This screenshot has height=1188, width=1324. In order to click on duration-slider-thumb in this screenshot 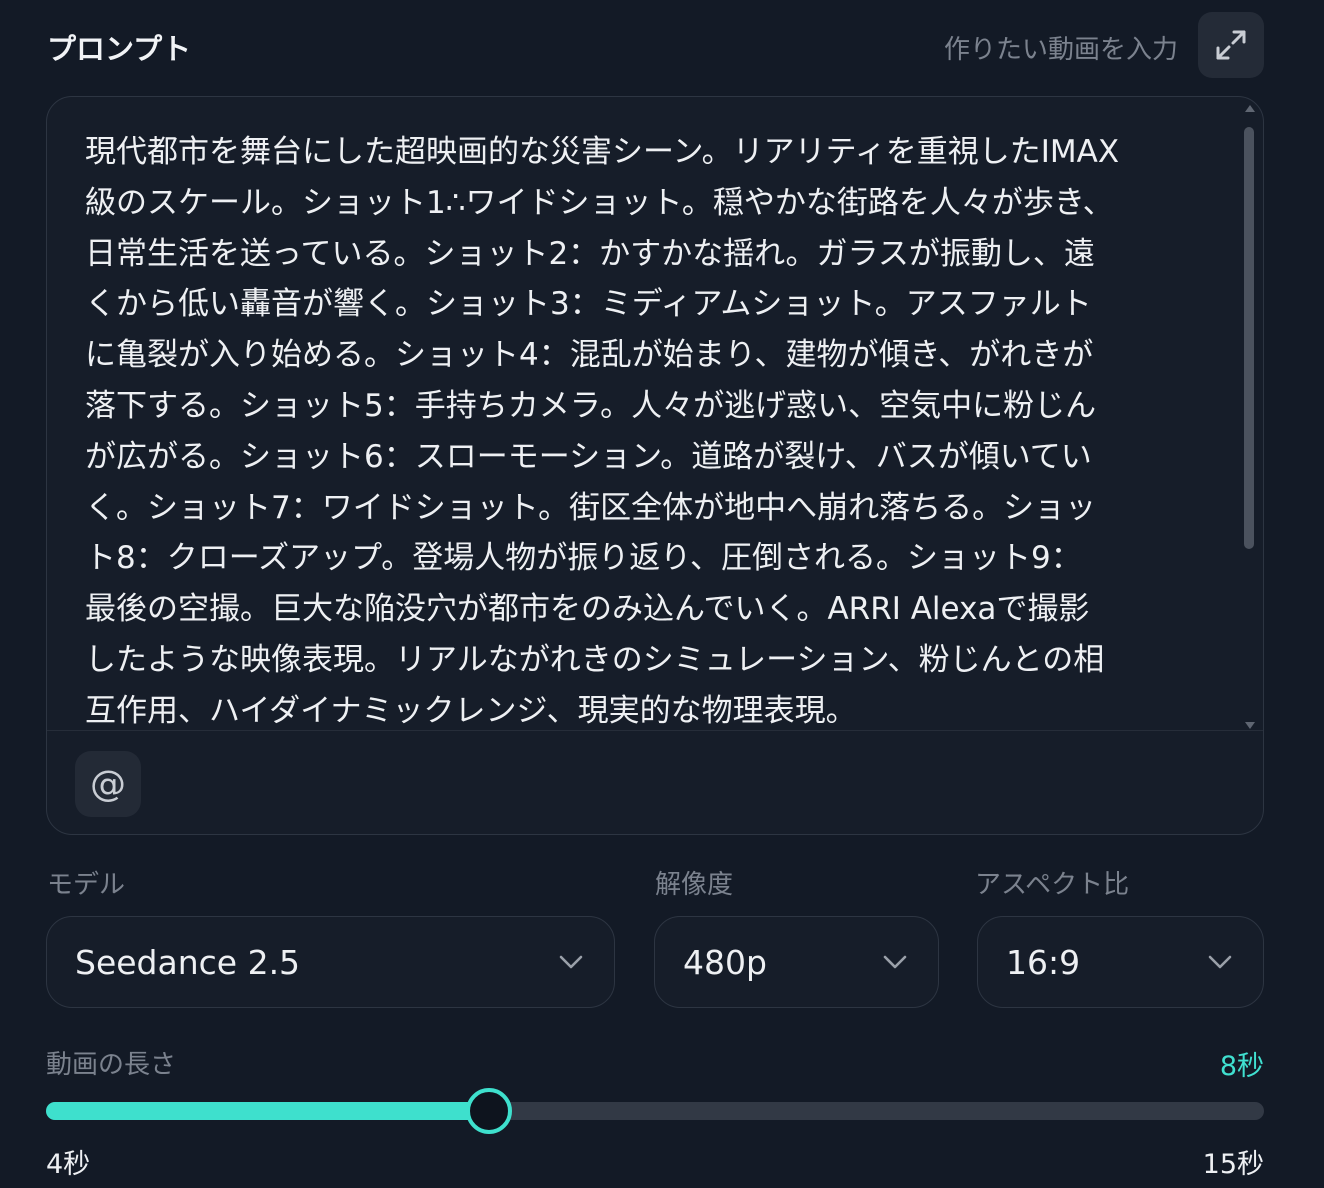, I will do `click(489, 1111)`.